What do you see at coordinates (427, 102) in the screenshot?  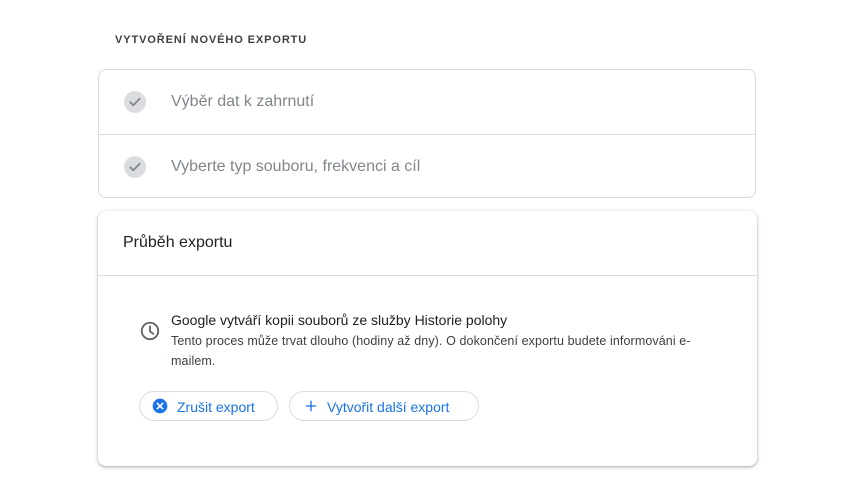 I see `step-select-data: Výběr dat k zahrnutí` at bounding box center [427, 102].